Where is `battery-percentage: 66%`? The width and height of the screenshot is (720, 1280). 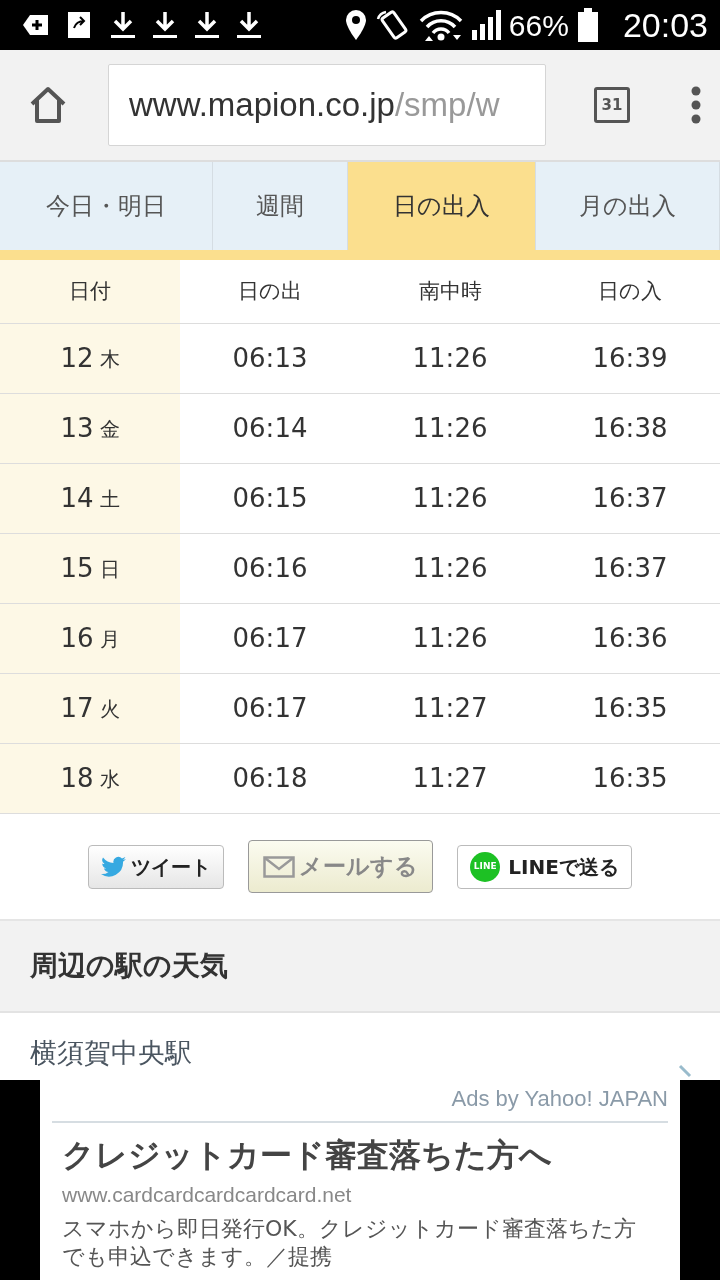 battery-percentage: 66% is located at coordinates (538, 25).